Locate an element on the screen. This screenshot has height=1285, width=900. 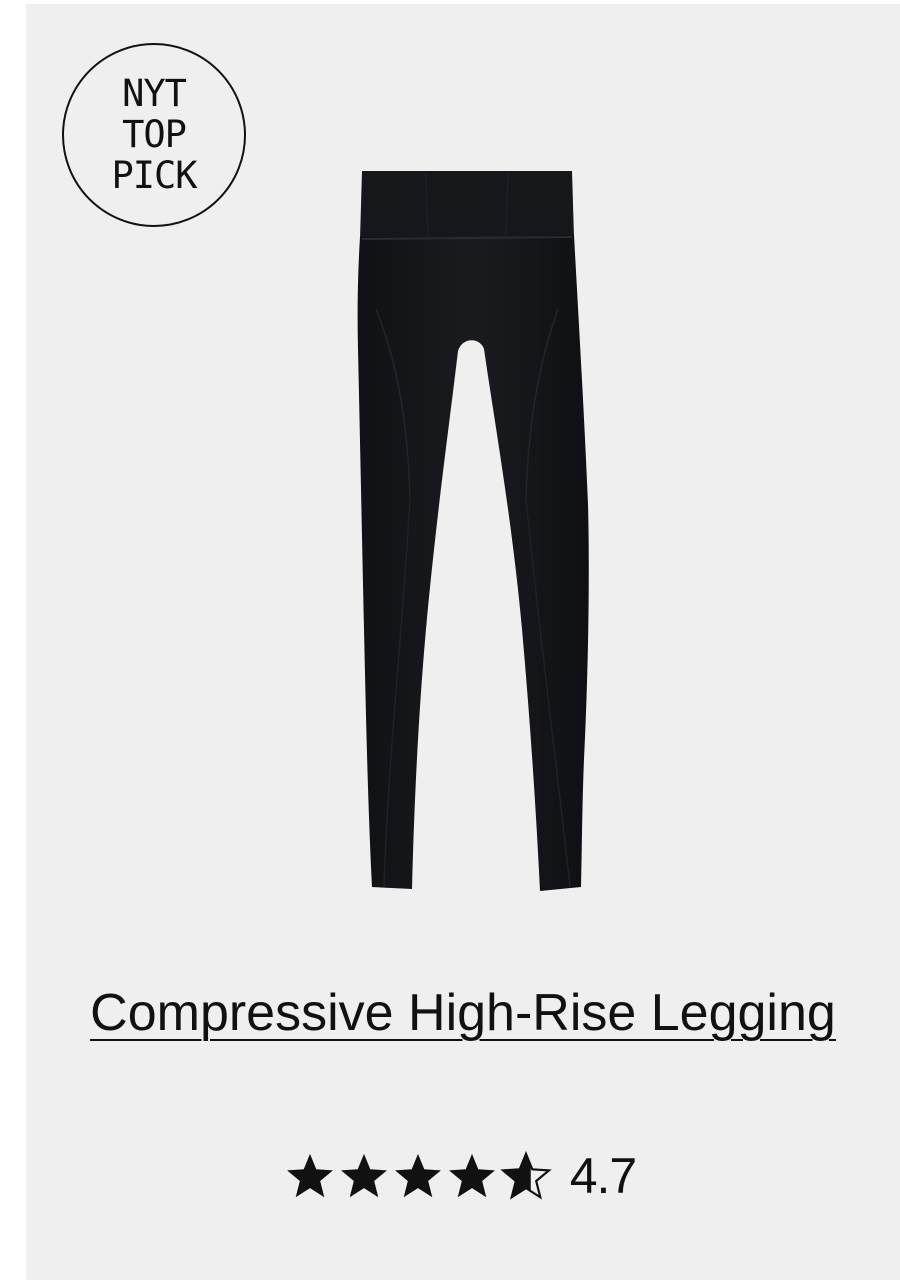
star-partial-icon is located at coordinates (525, 1175).